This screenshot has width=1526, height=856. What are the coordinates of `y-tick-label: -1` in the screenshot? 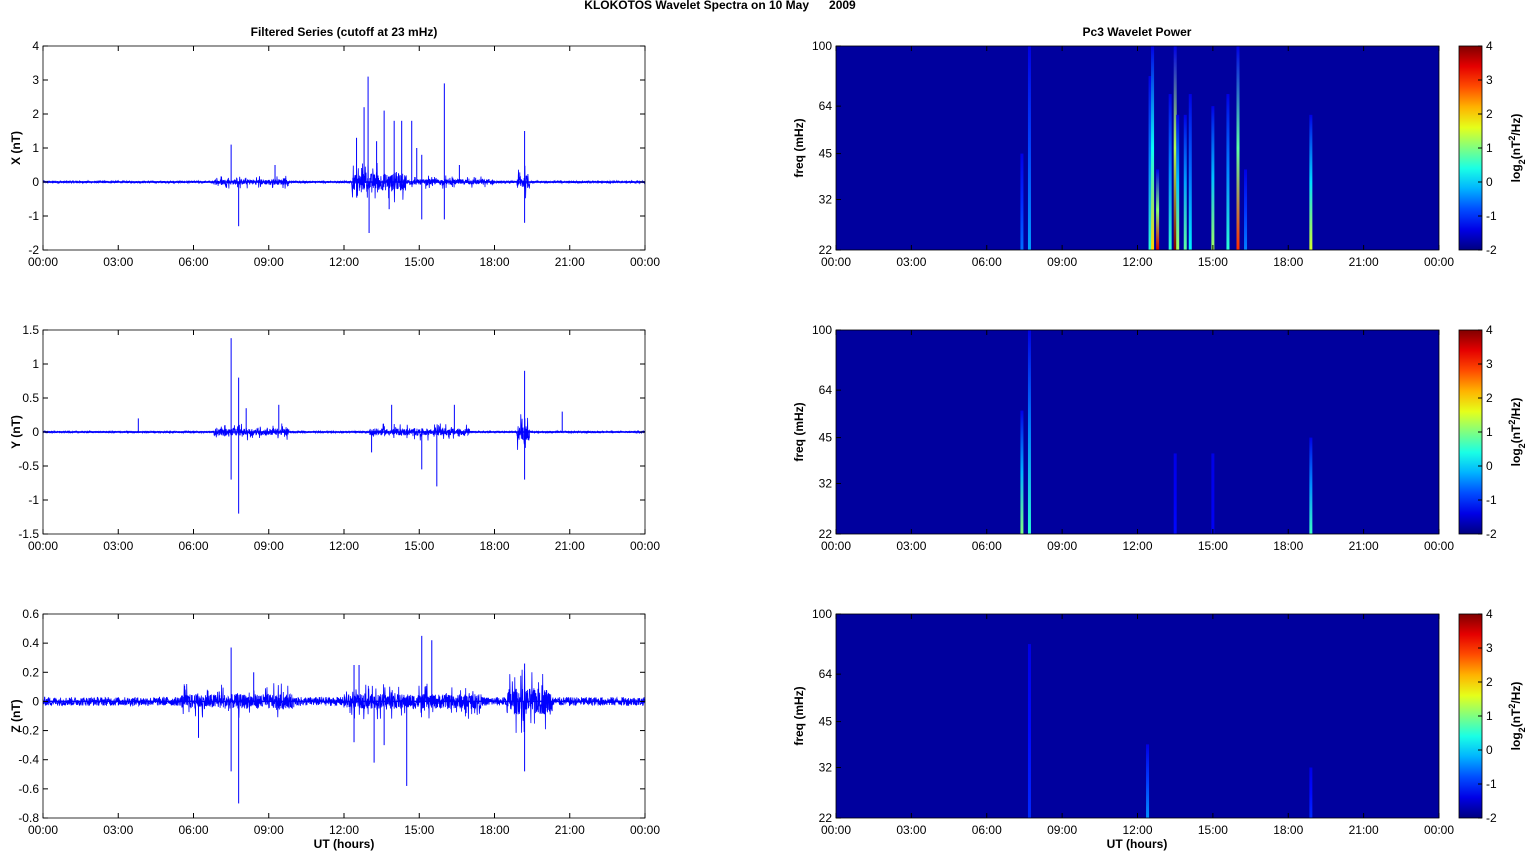 It's located at (33, 216).